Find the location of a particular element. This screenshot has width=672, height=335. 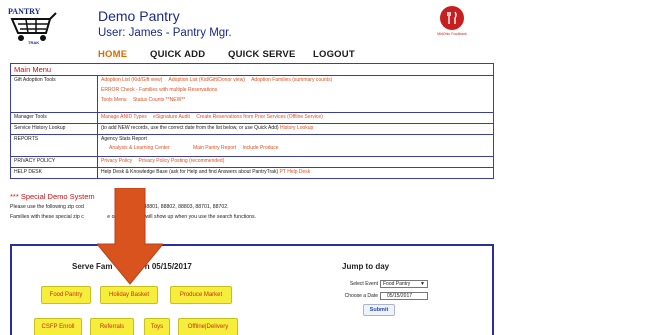

pantrytrak-logo: PANTRY TRAK is located at coordinates (34, 24).